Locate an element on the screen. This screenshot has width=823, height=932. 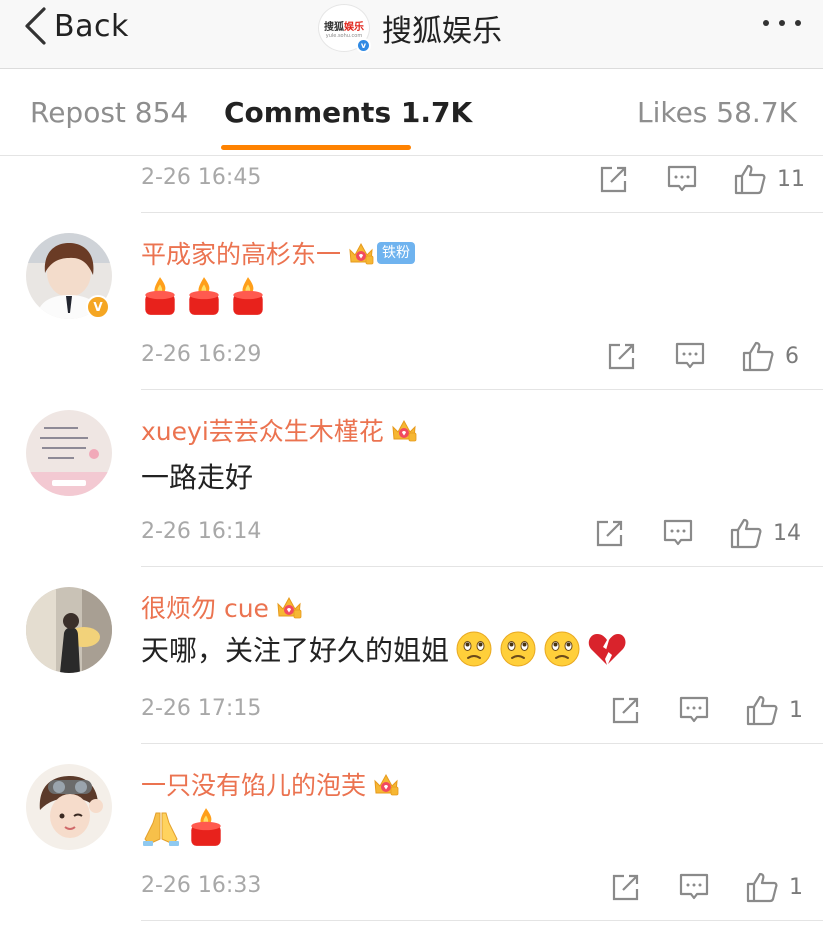
more-options-icon is located at coordinates (782, 23).